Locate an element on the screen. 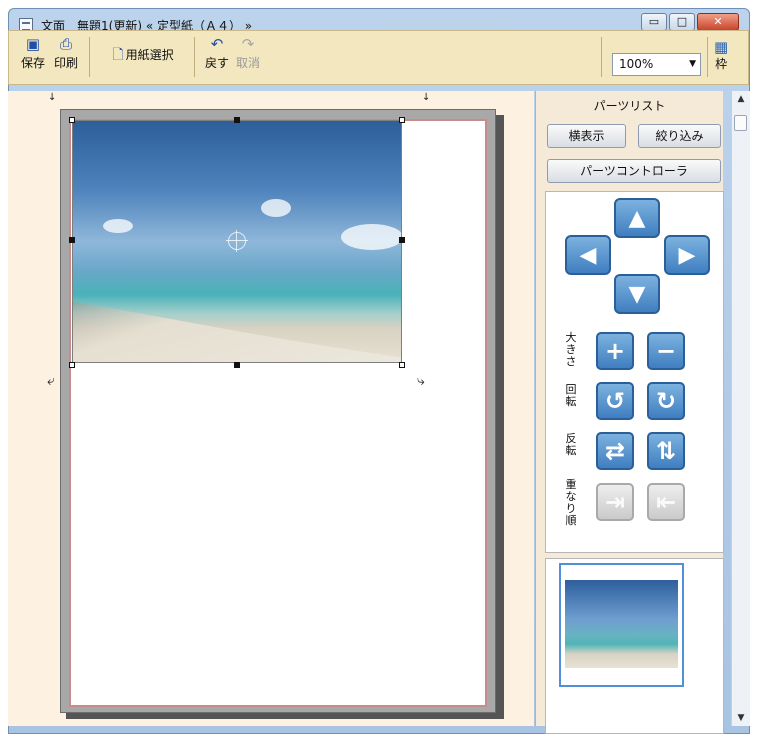 The width and height of the screenshot is (757, 736). move-down-button: ▼ is located at coordinates (637, 294).